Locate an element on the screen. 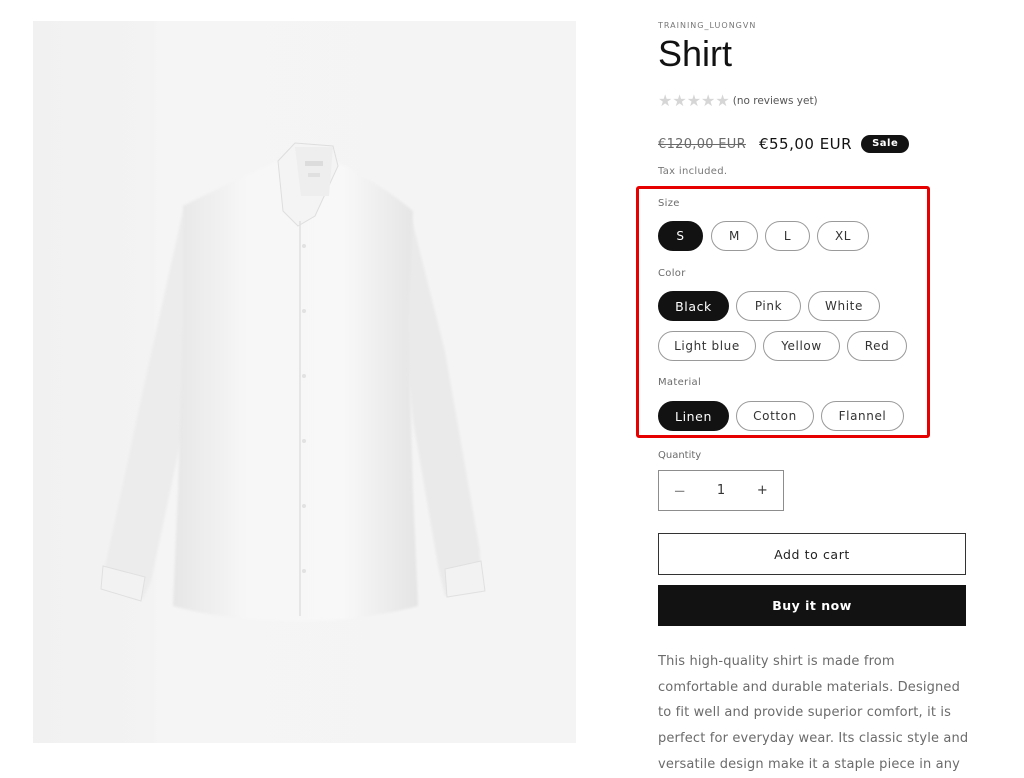 The image size is (1024, 778). rating: ★ ★ ★ ★ ★ (no reviews yet) is located at coordinates (738, 101).